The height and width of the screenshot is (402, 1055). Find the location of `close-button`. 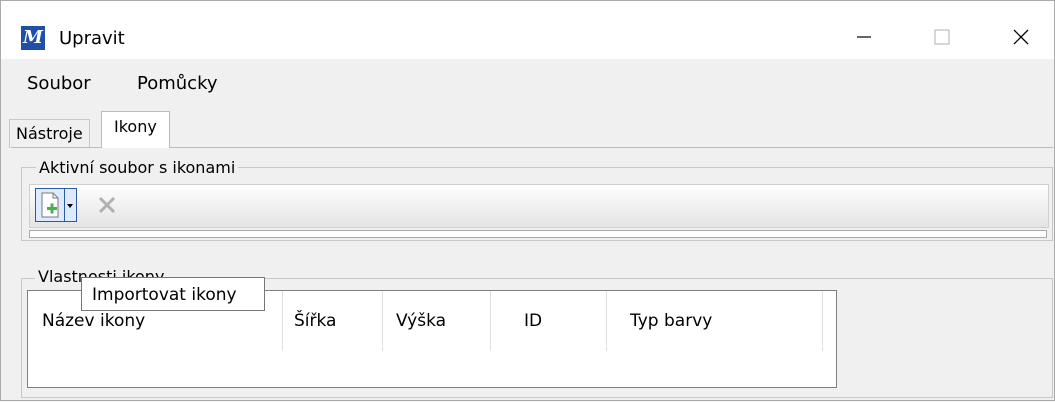

close-button is located at coordinates (1021, 37).